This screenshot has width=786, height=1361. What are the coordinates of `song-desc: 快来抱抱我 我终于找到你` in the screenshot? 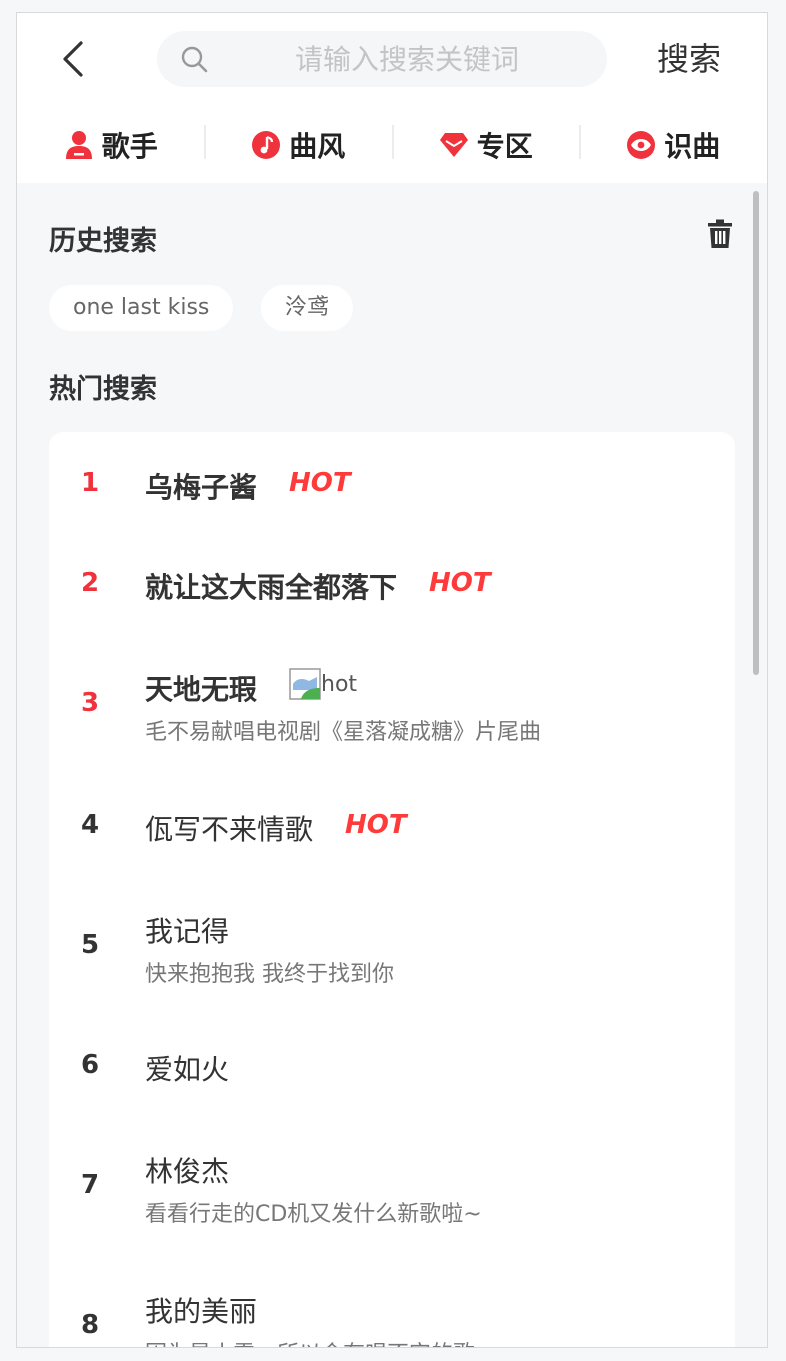 It's located at (269, 974).